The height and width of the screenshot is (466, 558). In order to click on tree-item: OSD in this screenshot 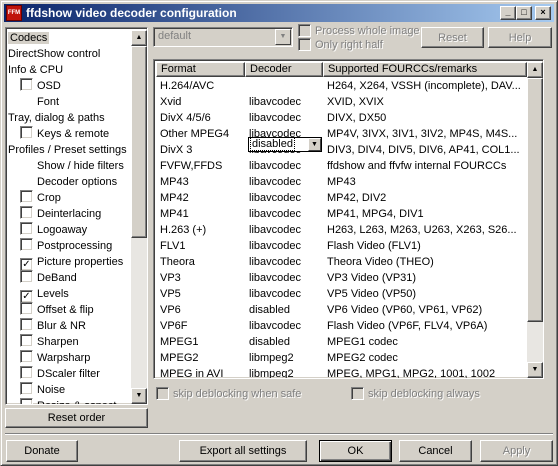, I will do `click(40, 86)`.